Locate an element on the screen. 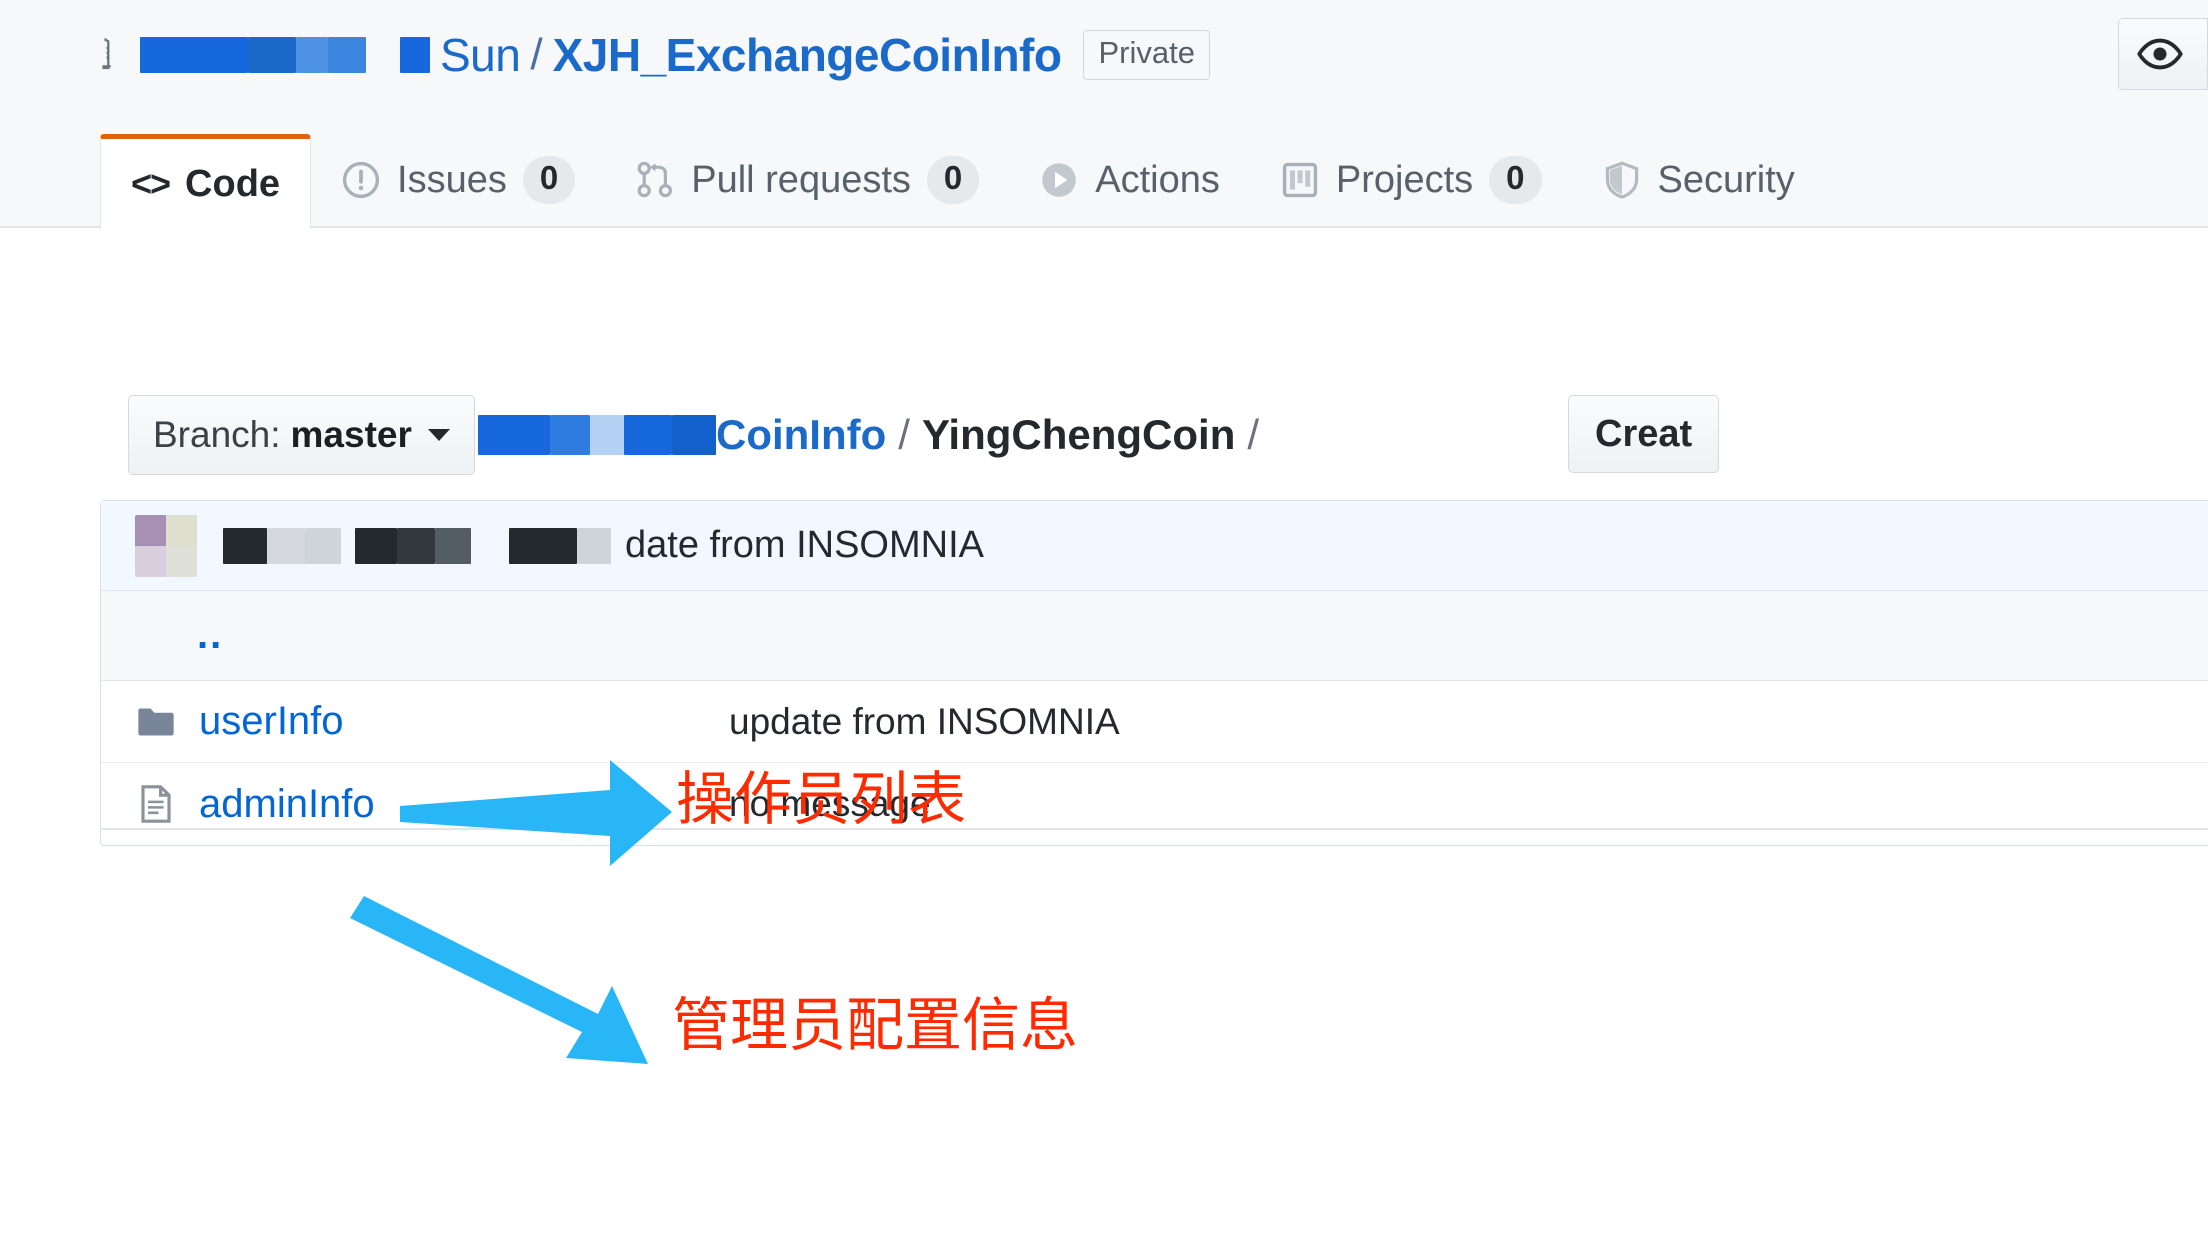 The image size is (2208, 1252). redacted-commit-author is located at coordinates (417, 545).